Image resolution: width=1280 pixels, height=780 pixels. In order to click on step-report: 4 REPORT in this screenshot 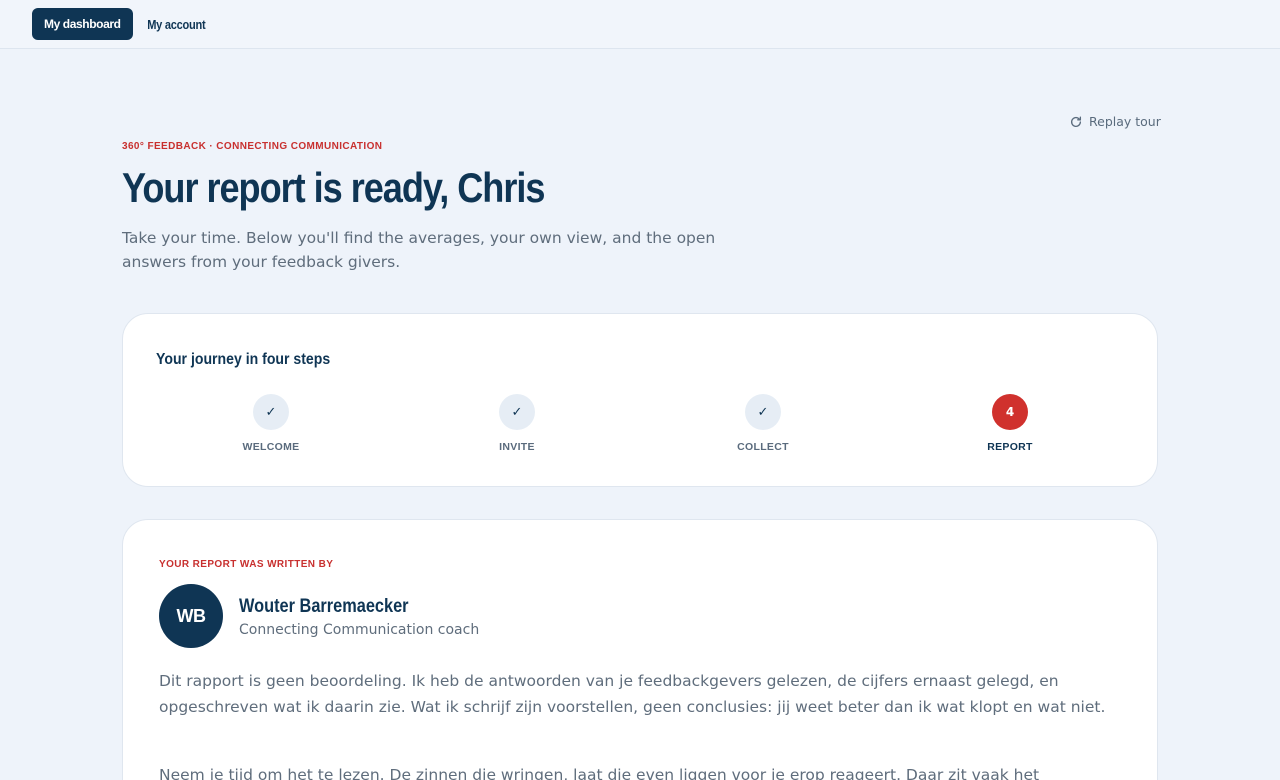, I will do `click(1010, 423)`.